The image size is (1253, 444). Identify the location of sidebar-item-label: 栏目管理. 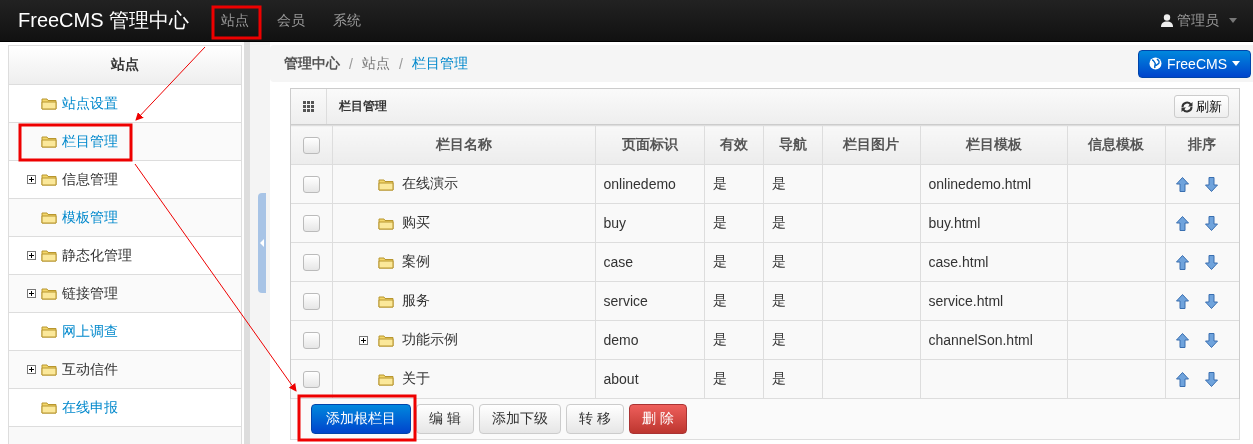
(90, 141).